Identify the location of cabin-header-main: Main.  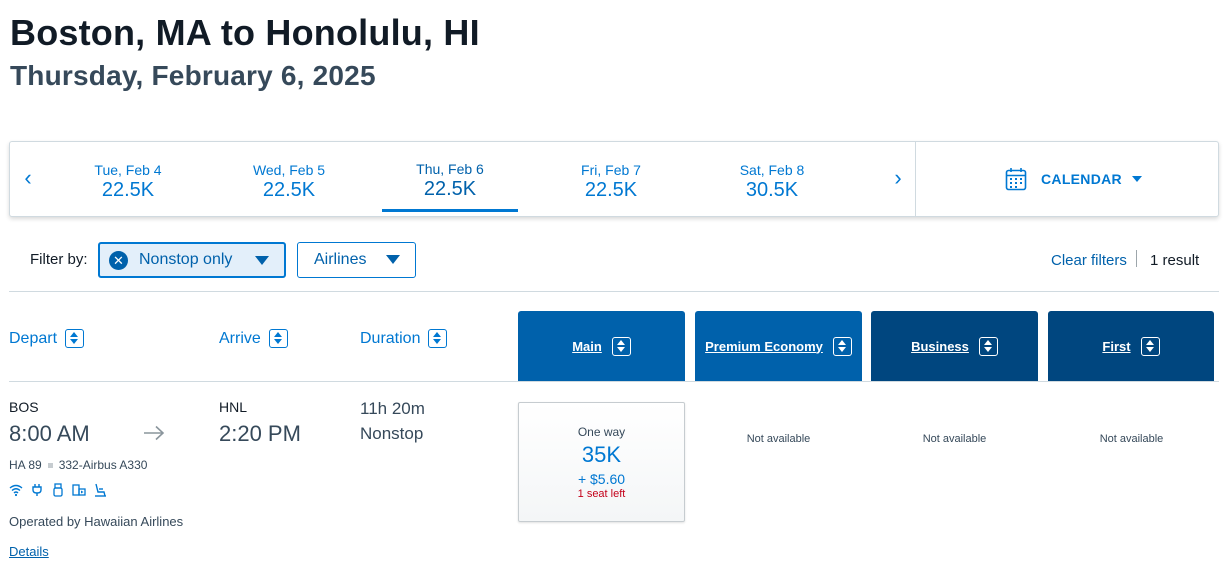
(601, 346).